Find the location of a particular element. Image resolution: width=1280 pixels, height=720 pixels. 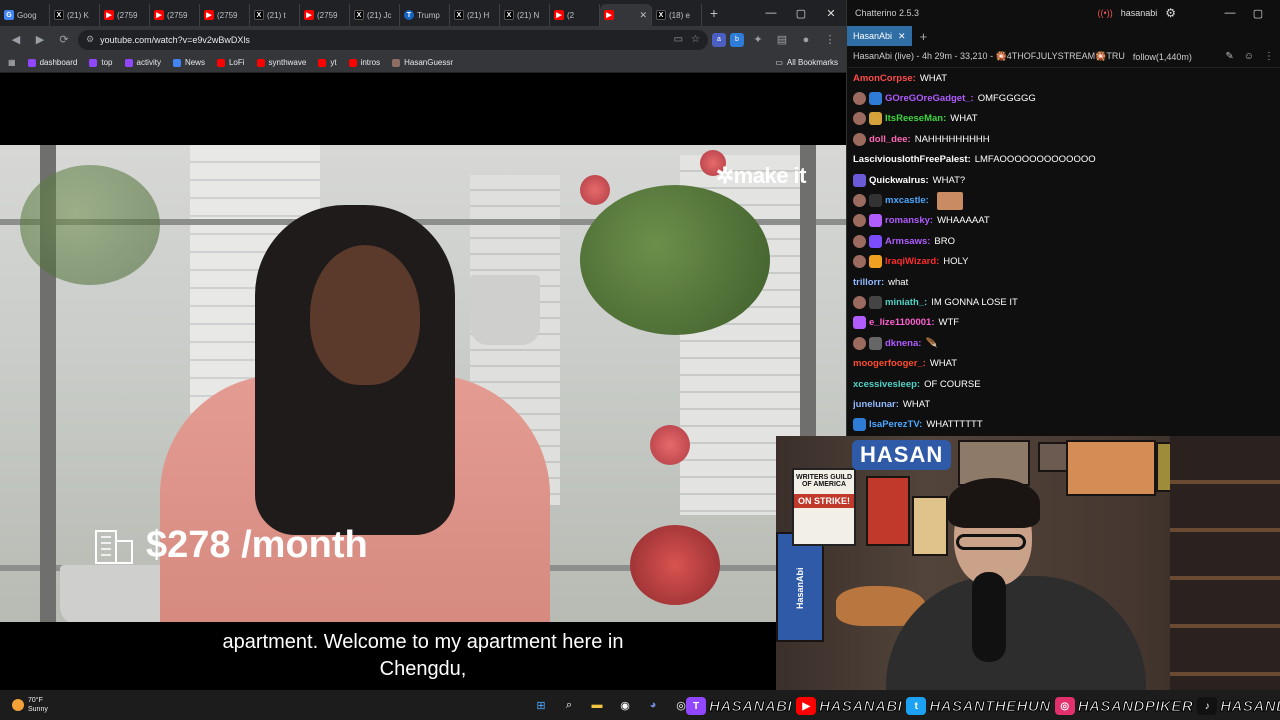

chat-message: IraqiWizard: HOLY is located at coordinates (1063, 262).